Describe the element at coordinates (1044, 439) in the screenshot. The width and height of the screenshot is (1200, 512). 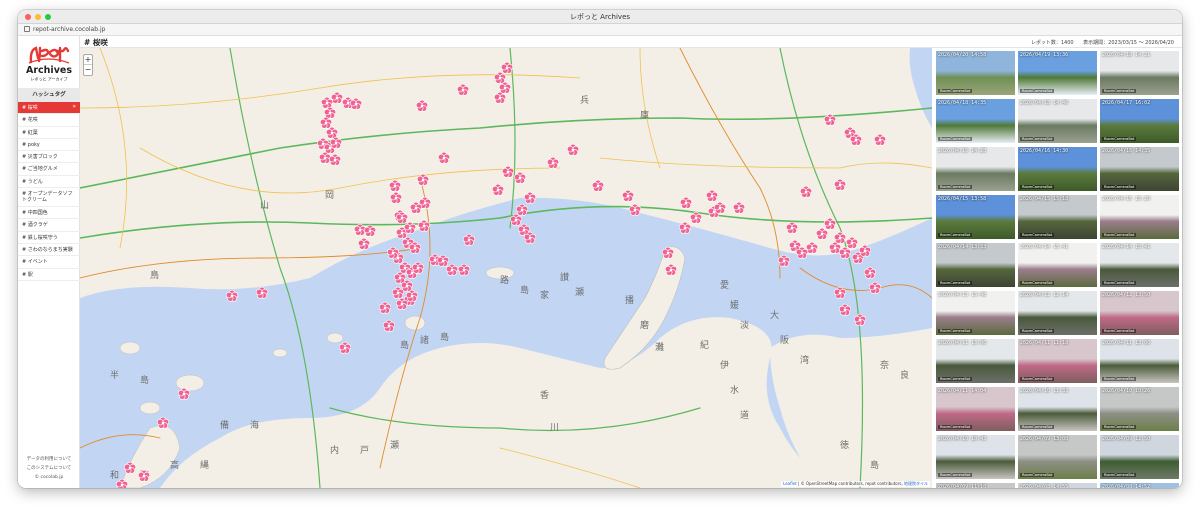
I see `photo-timestamp: 2026/04/09 13:08` at that location.